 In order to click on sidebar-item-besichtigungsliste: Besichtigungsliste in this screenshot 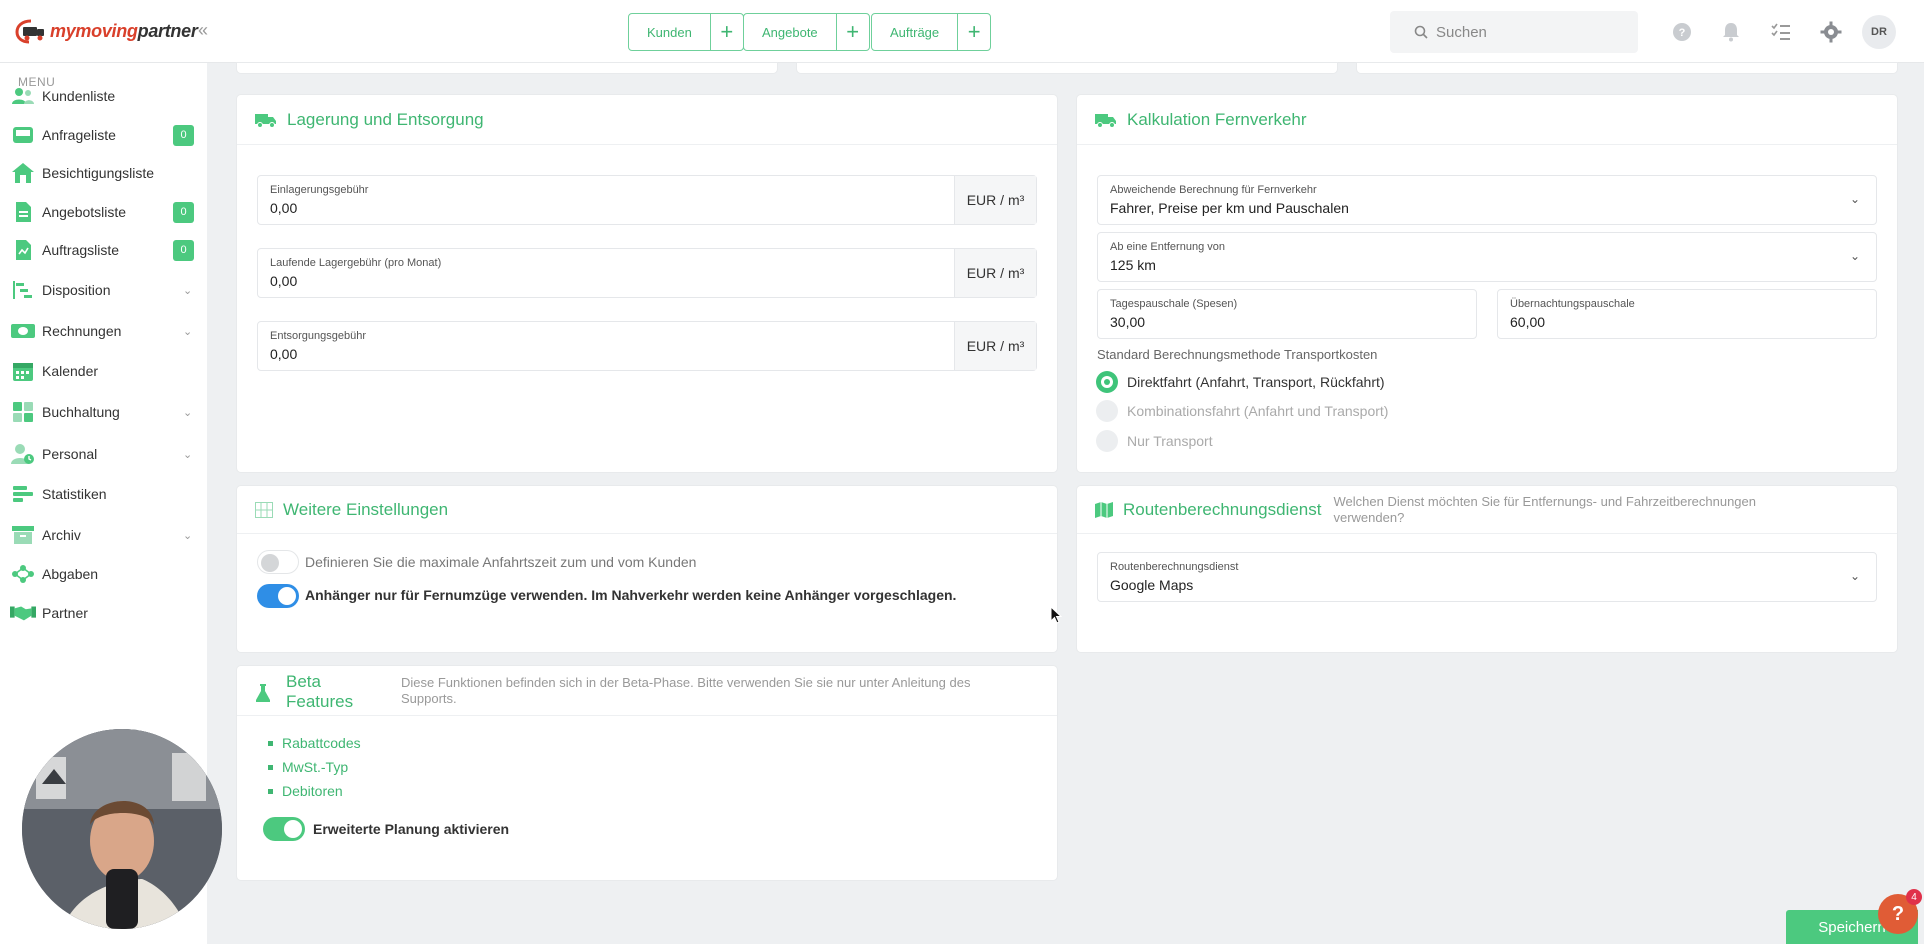, I will do `click(103, 173)`.